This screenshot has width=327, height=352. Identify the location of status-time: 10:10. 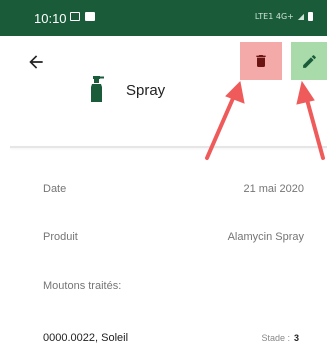
(50, 18).